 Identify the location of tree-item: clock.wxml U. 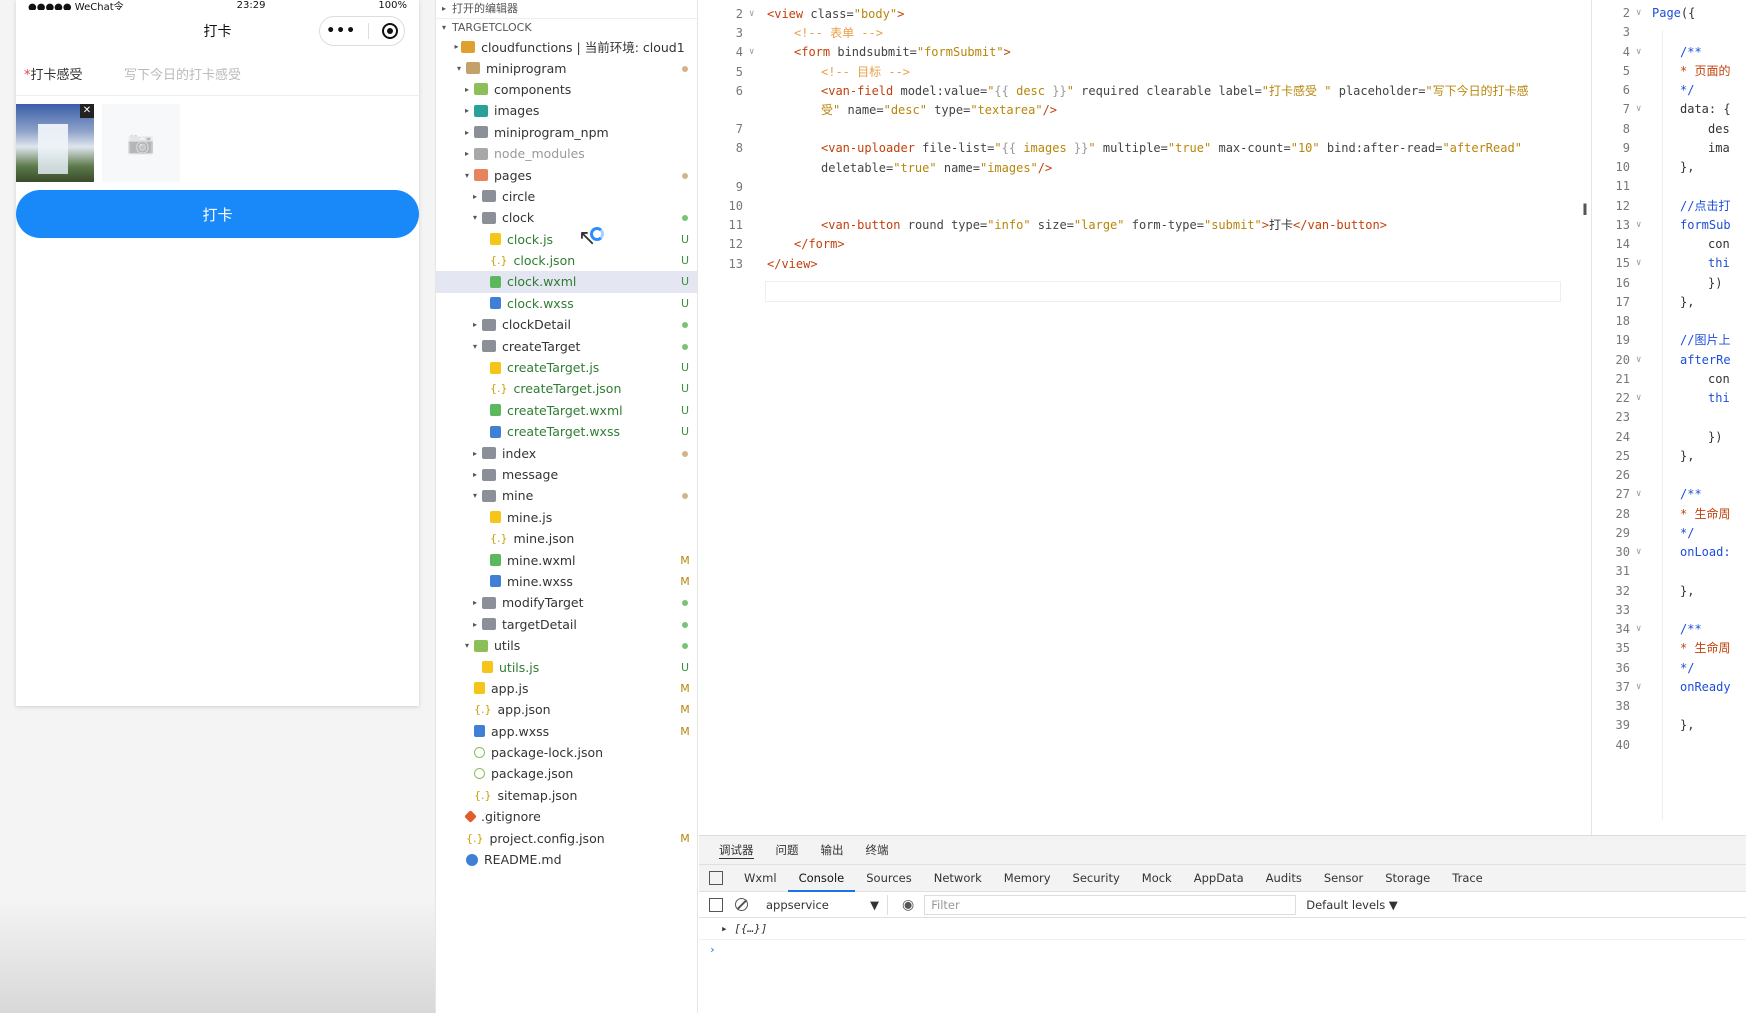
(566, 282).